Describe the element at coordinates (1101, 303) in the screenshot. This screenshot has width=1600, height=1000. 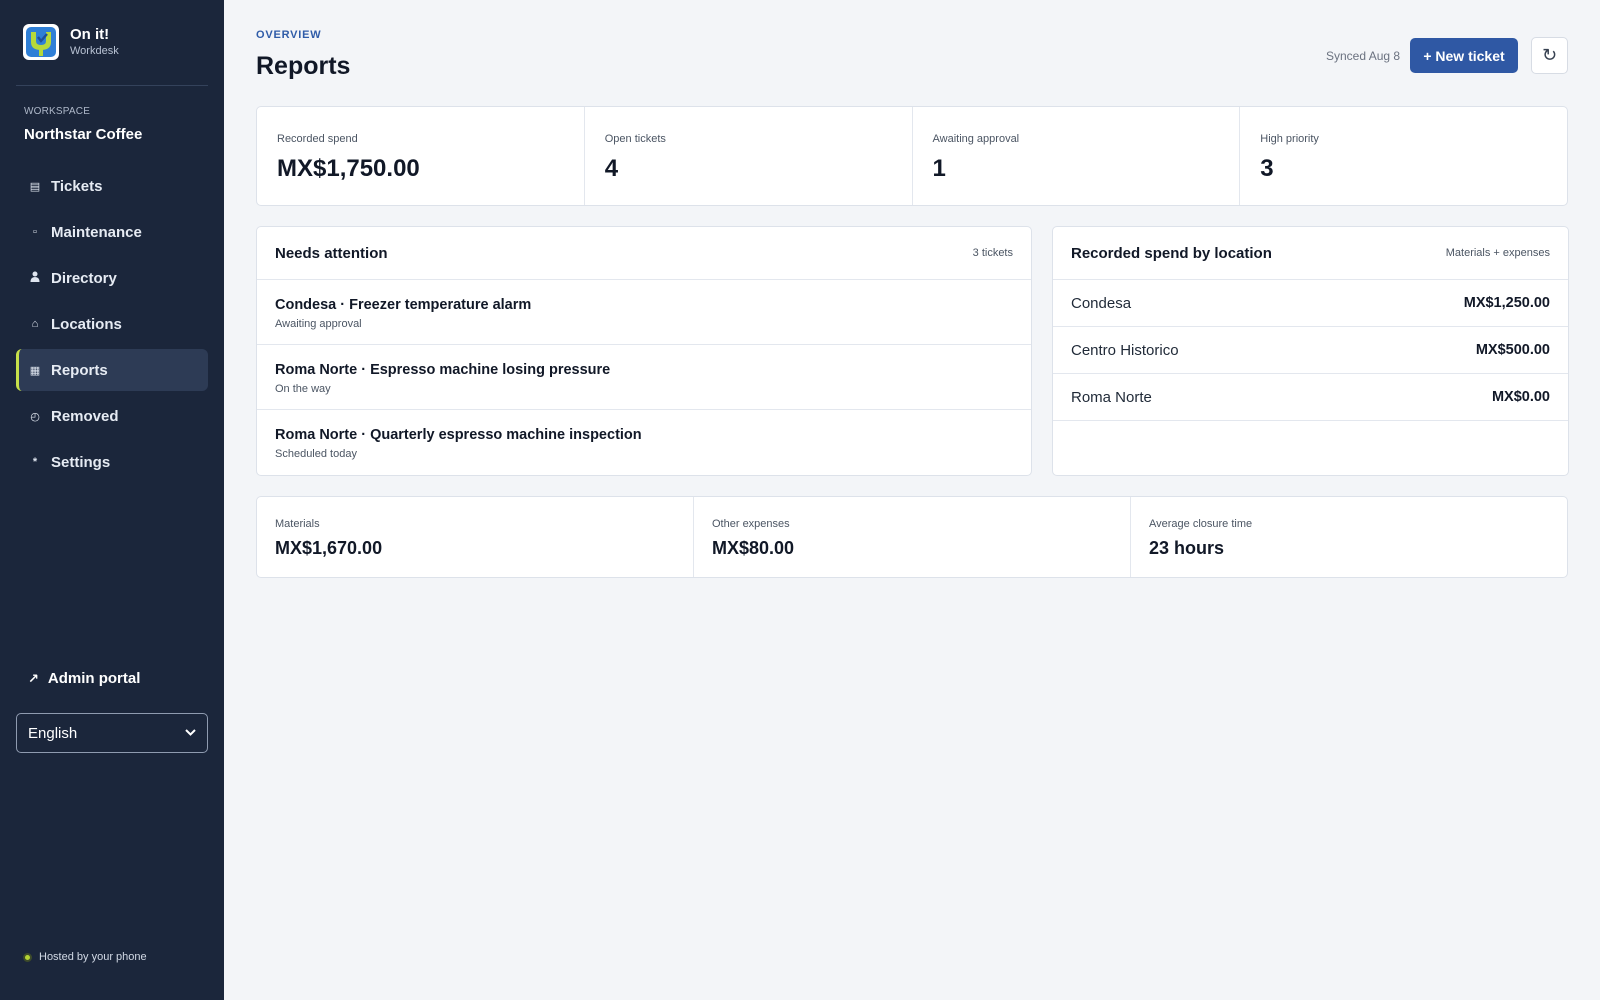
I see `location-name: Condesa` at that location.